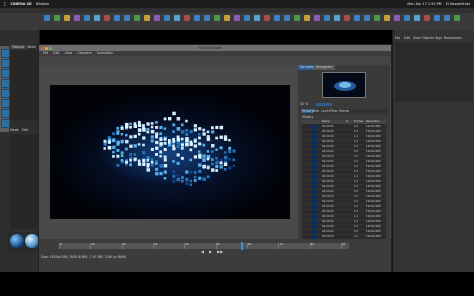 The height and width of the screenshot is (296, 474). I want to click on zoom-value: 50 %, so click(304, 104).